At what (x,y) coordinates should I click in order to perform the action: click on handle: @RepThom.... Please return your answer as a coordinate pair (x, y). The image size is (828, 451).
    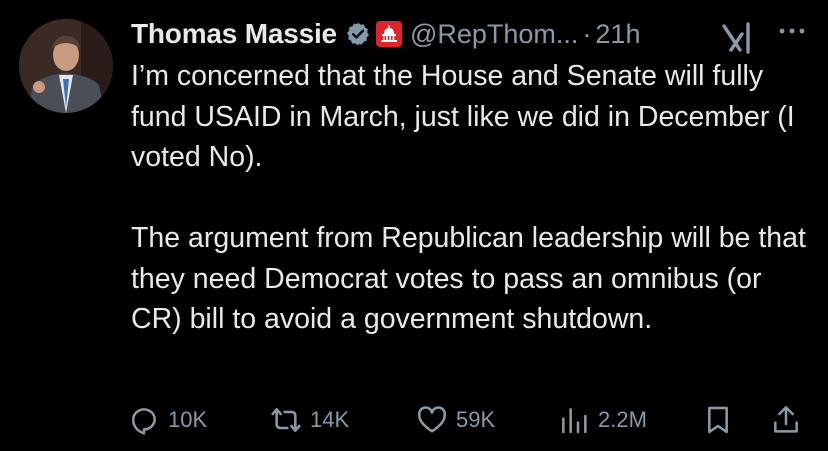
    Looking at the image, I should click on (494, 34).